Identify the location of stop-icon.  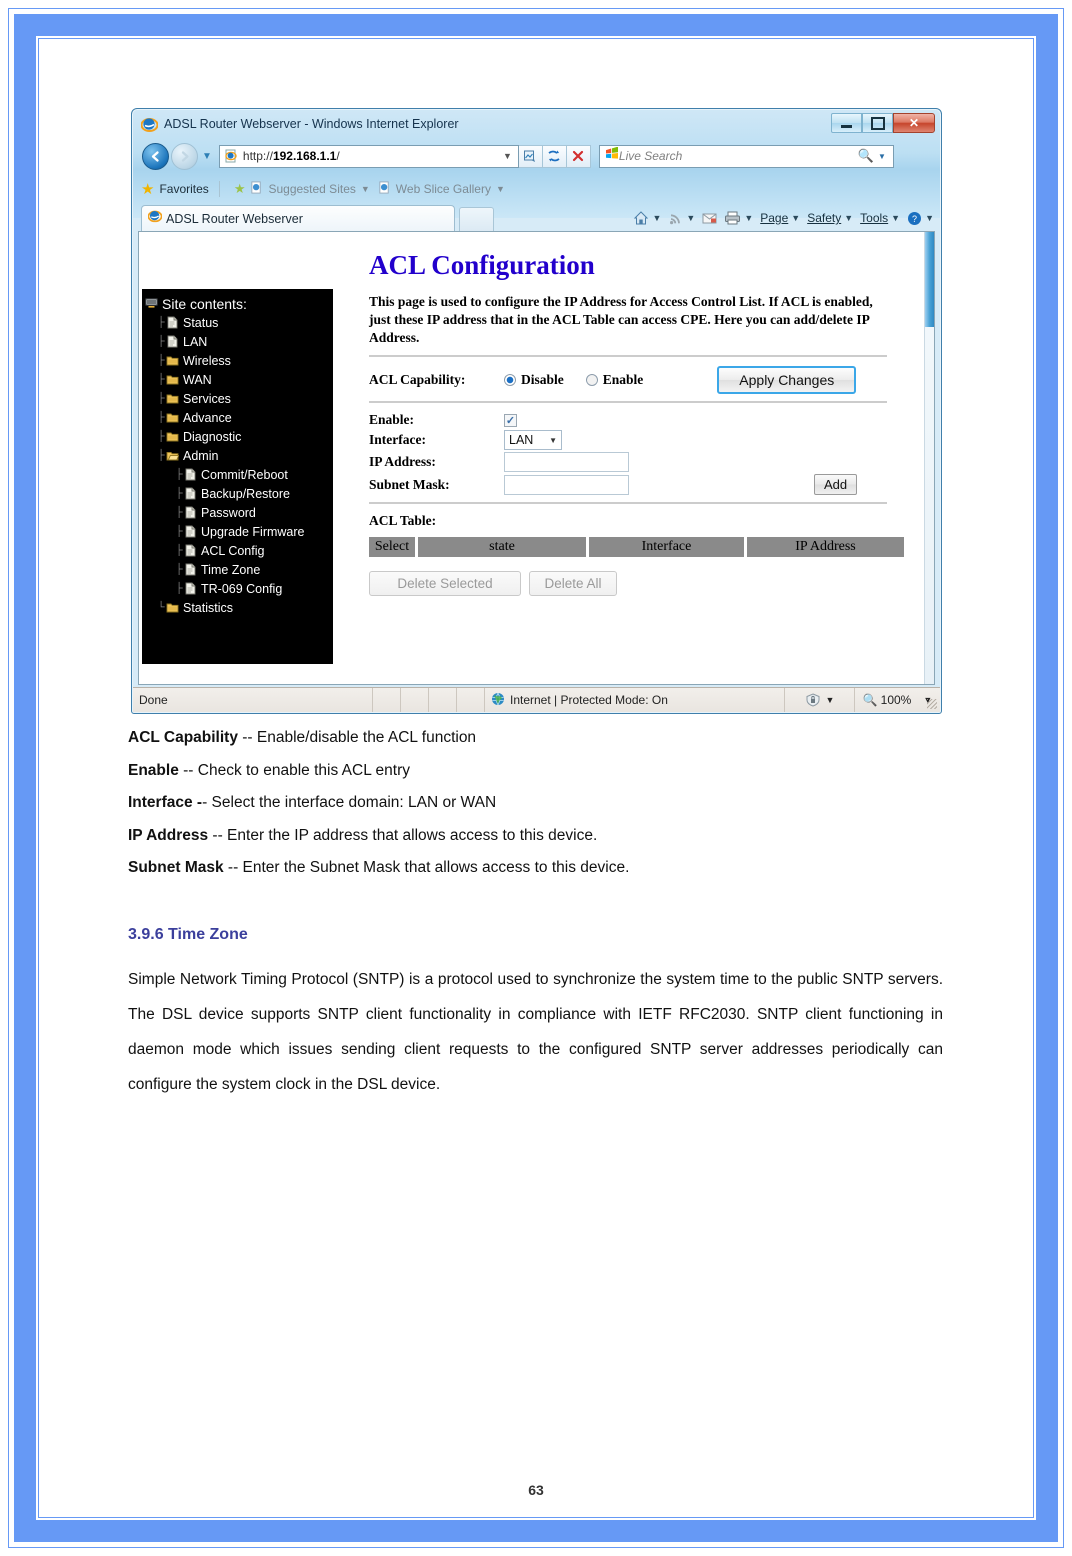
(578, 156).